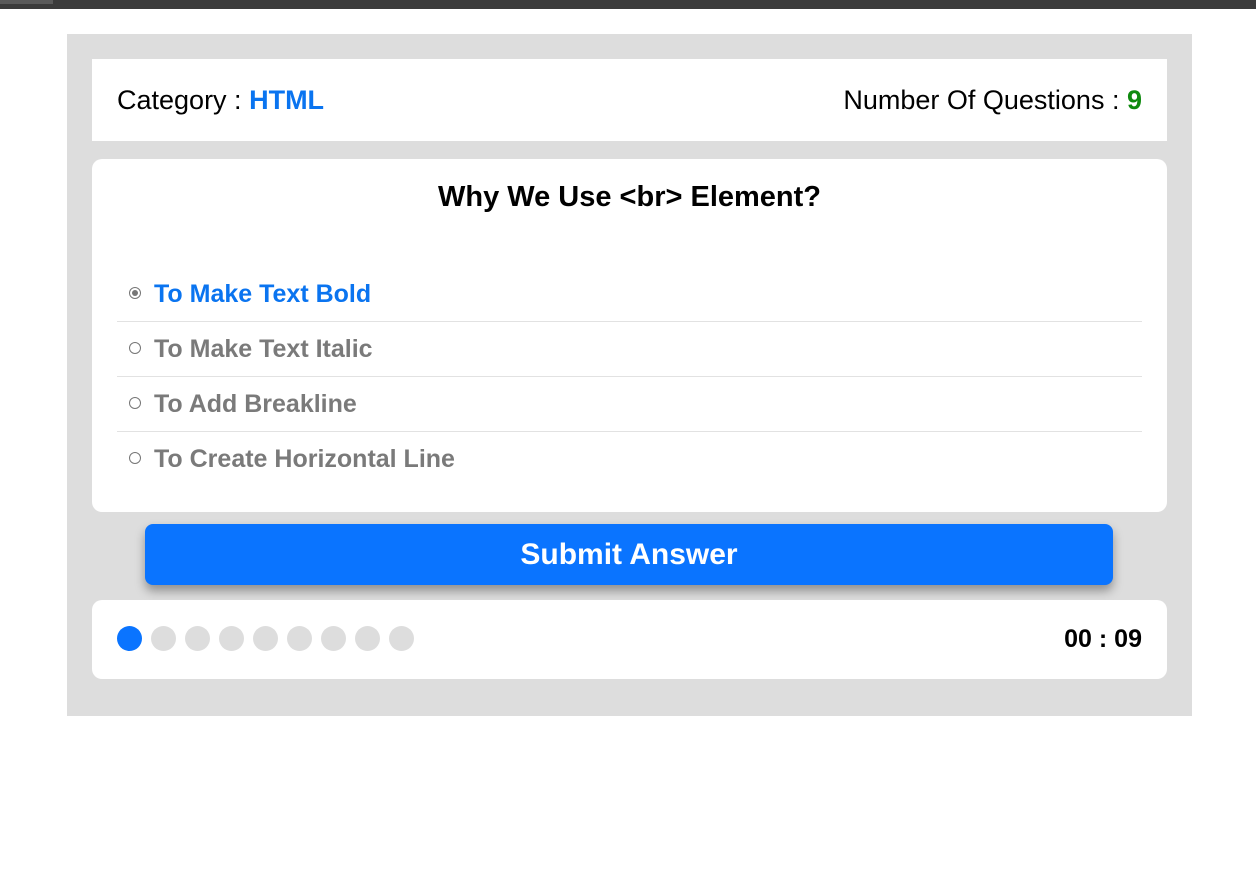  I want to click on question-count-value: 9, so click(1134, 100).